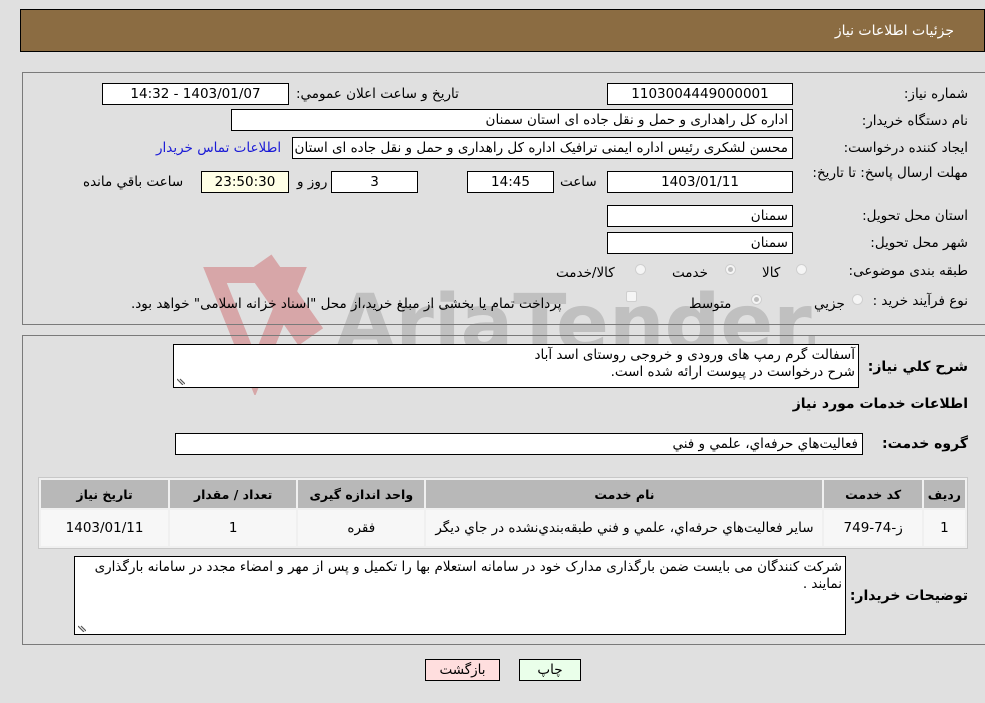 The width and height of the screenshot is (985, 703). What do you see at coordinates (312, 182) in the screenshot?
I see `days-label: روز و` at bounding box center [312, 182].